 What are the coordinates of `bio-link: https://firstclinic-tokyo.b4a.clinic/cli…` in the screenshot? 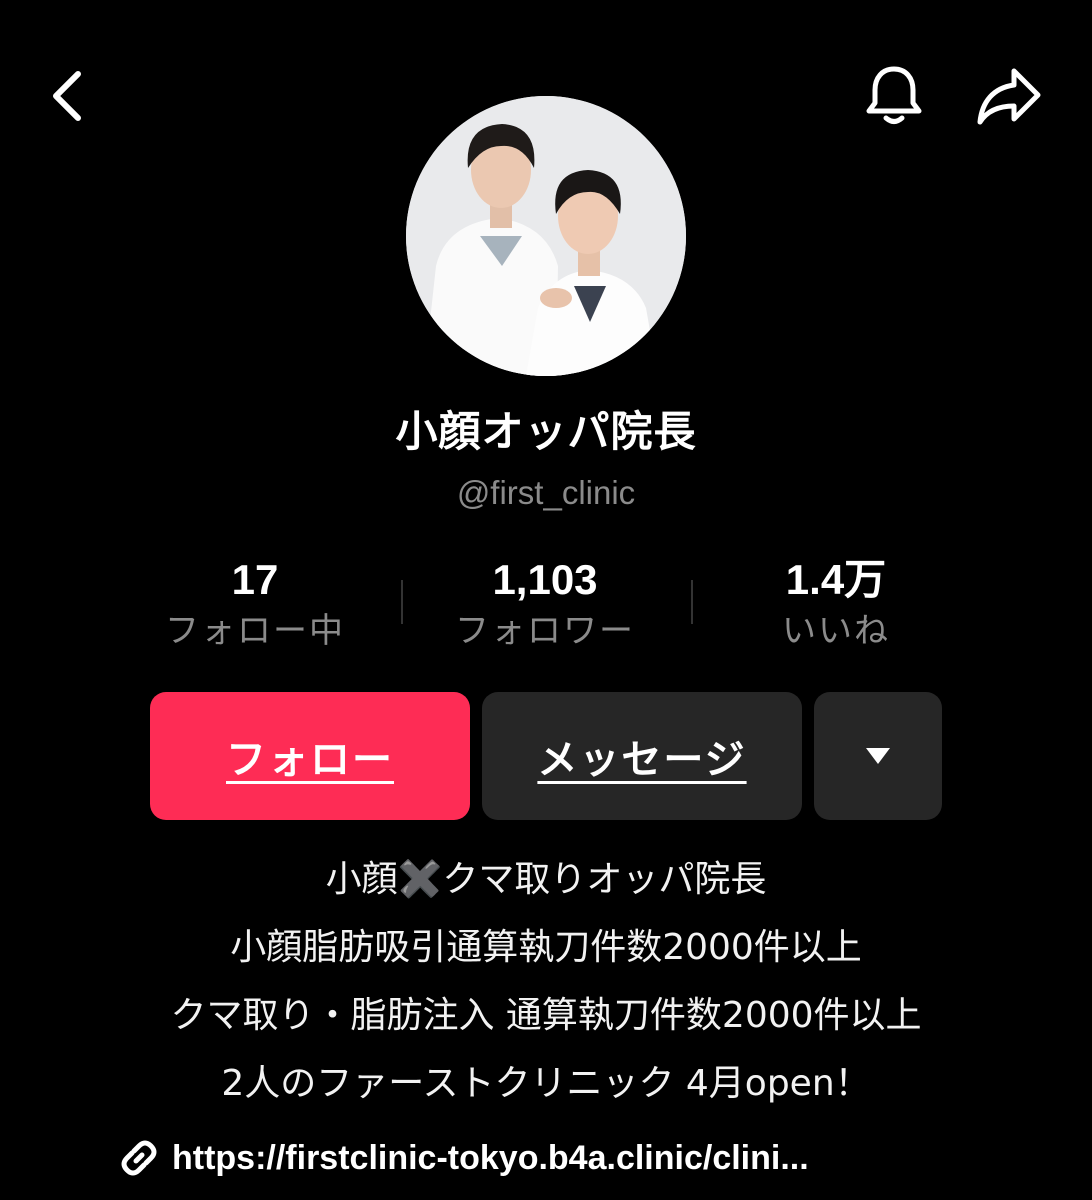 It's located at (568, 1158).